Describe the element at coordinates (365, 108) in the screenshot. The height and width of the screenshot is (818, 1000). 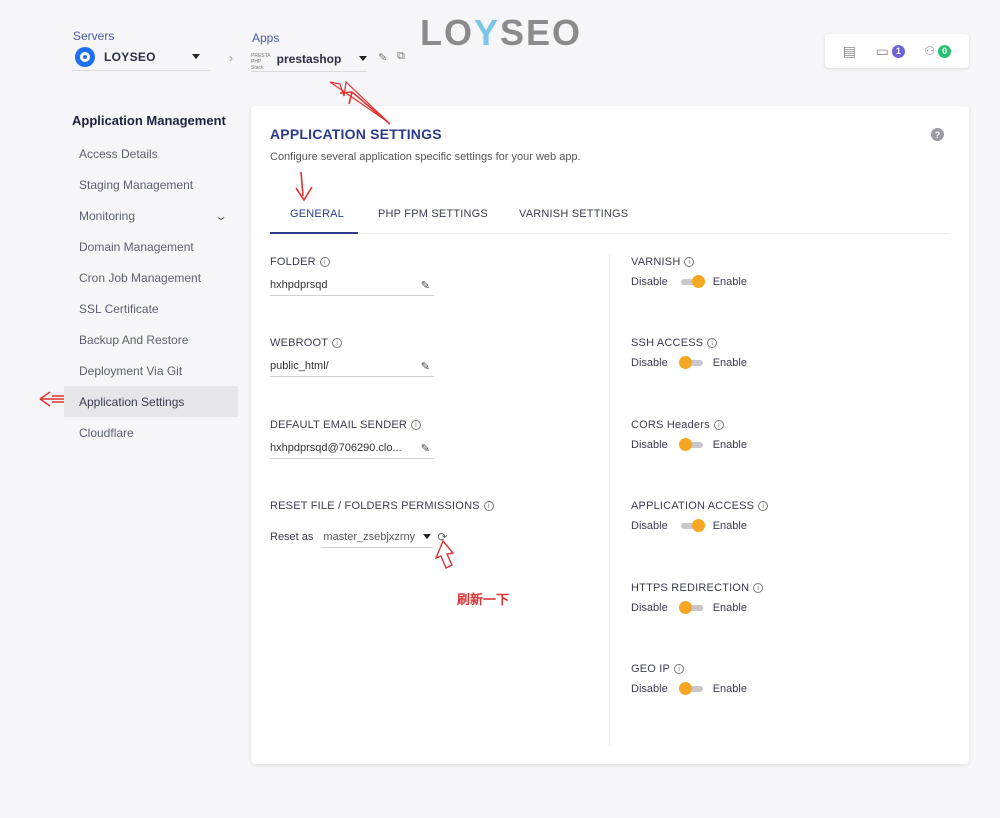
I see `arrow-to-app-icon` at that location.